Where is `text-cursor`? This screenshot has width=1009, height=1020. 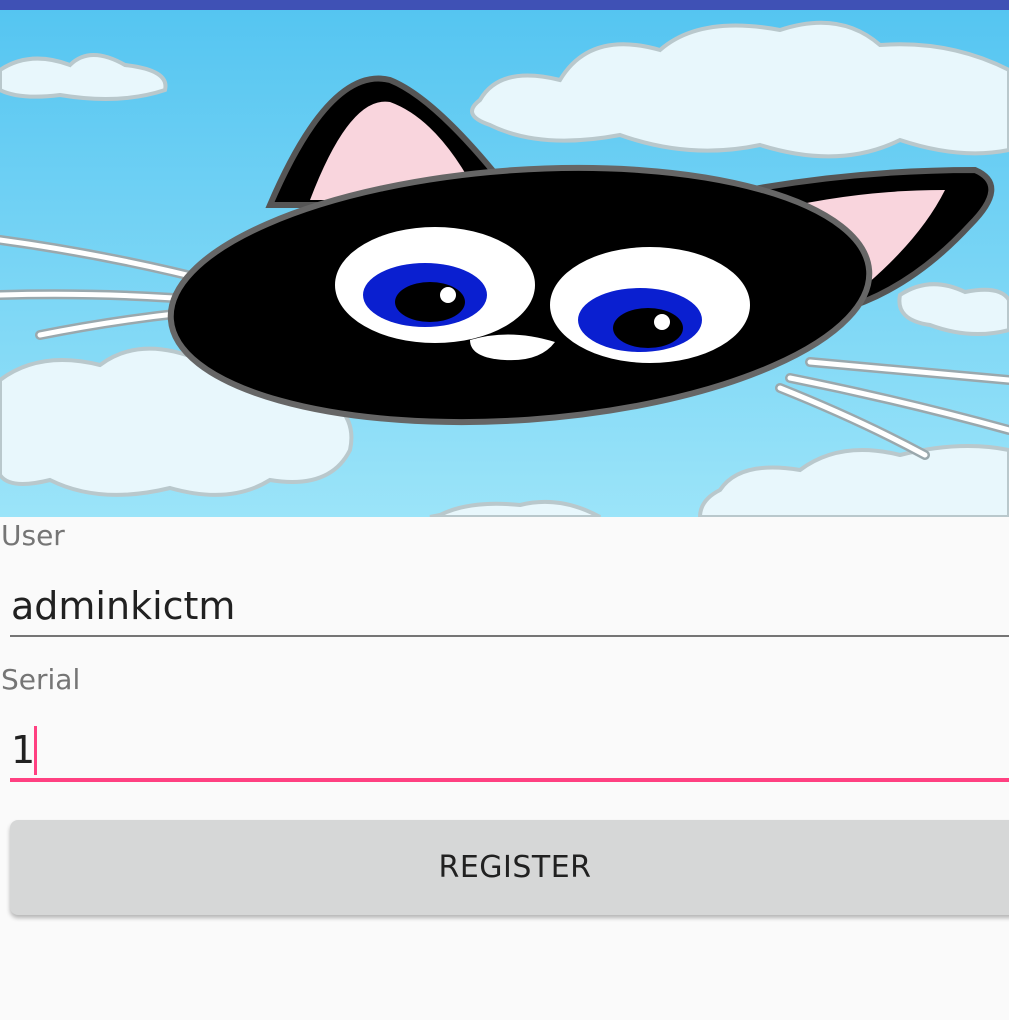
text-cursor is located at coordinates (35, 750).